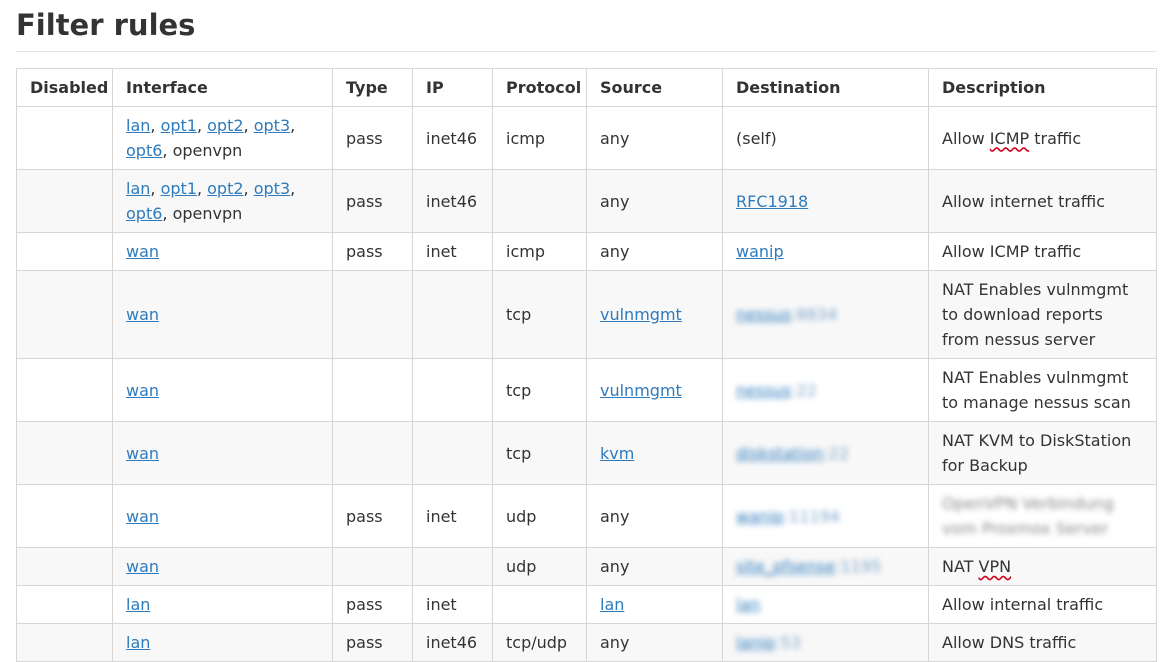  I want to click on cell-description: Allow DNS traffic, so click(1042, 642).